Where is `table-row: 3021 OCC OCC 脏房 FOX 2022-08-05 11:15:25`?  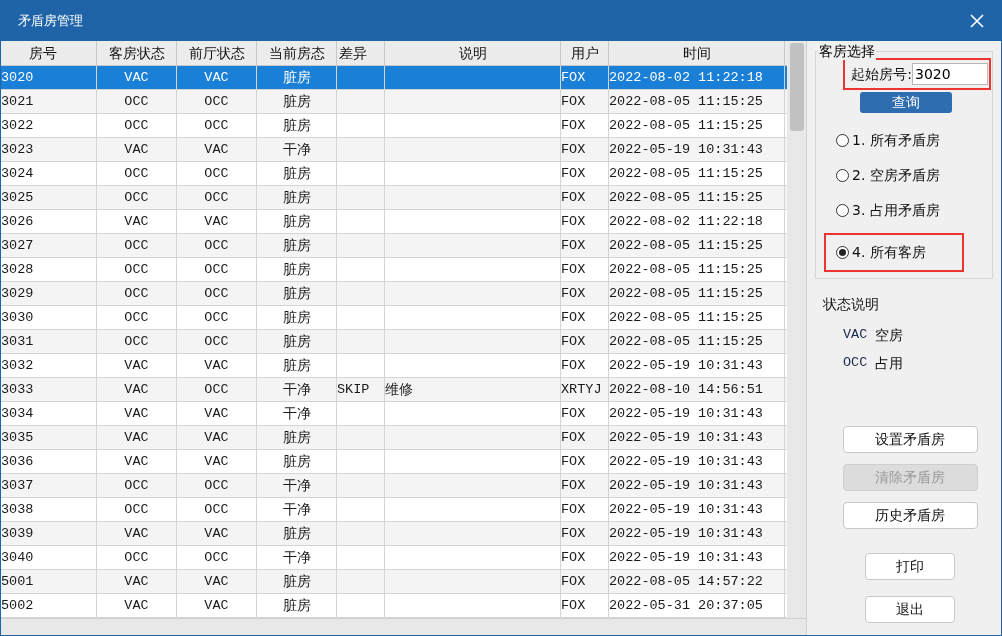 table-row: 3021 OCC OCC 脏房 FOX 2022-08-05 11:15:25 is located at coordinates (394, 102).